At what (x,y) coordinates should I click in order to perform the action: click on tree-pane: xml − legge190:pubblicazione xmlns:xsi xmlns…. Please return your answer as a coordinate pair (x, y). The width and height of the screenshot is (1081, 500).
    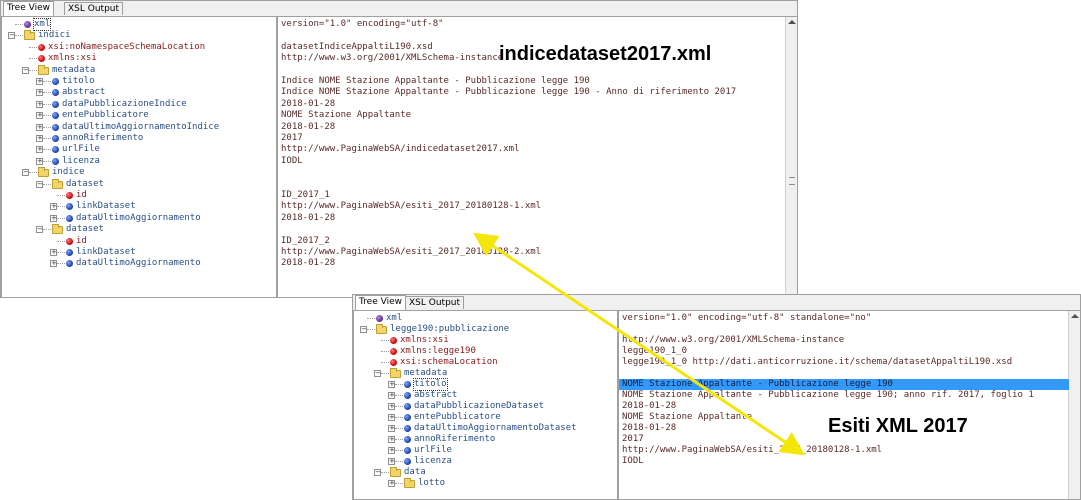
    Looking at the image, I should click on (485, 404).